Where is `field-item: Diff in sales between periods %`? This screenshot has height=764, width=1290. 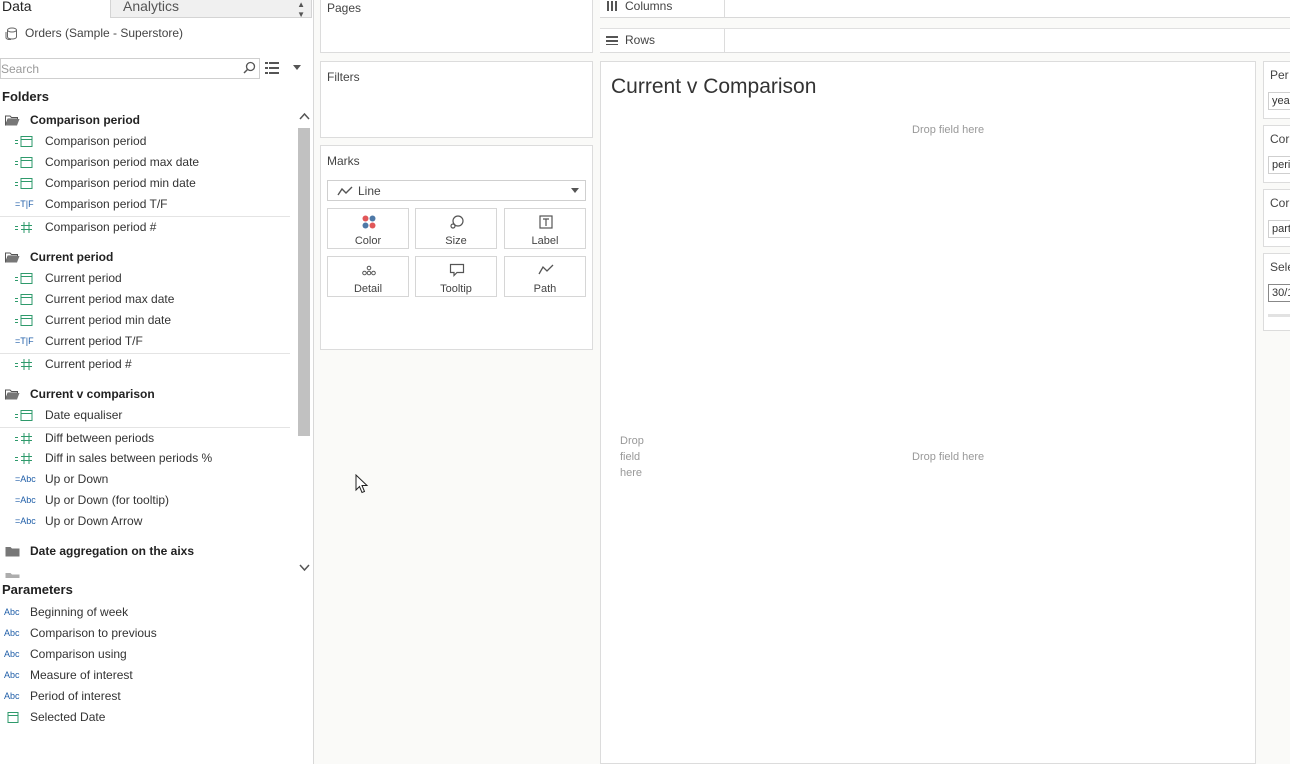 field-item: Diff in sales between periods % is located at coordinates (145, 458).